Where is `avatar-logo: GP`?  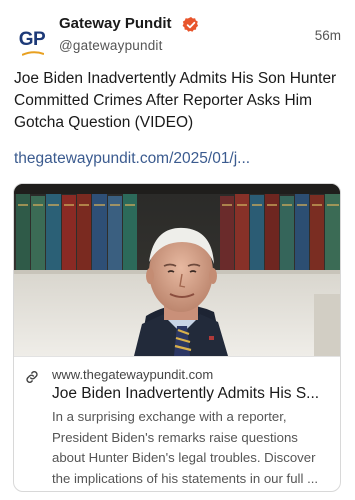 avatar-logo: GP is located at coordinates (32, 39).